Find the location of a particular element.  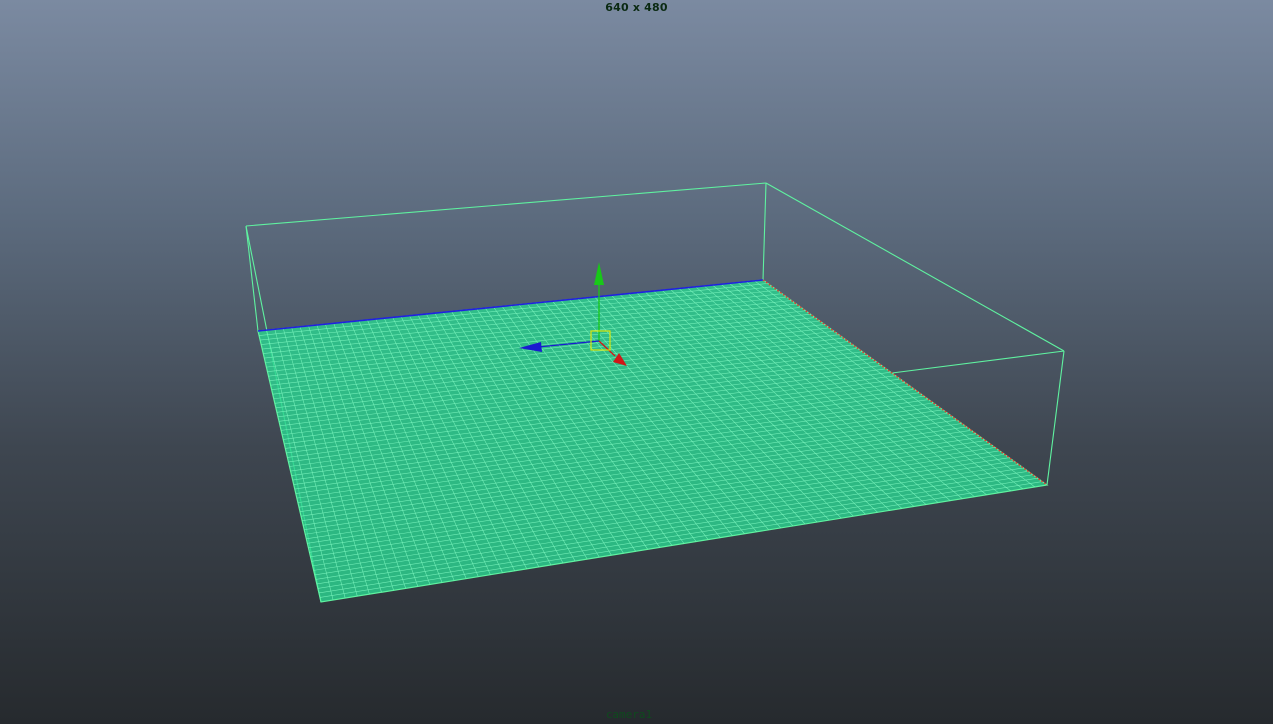

bbox-mid-front-edge is located at coordinates (978, 362).